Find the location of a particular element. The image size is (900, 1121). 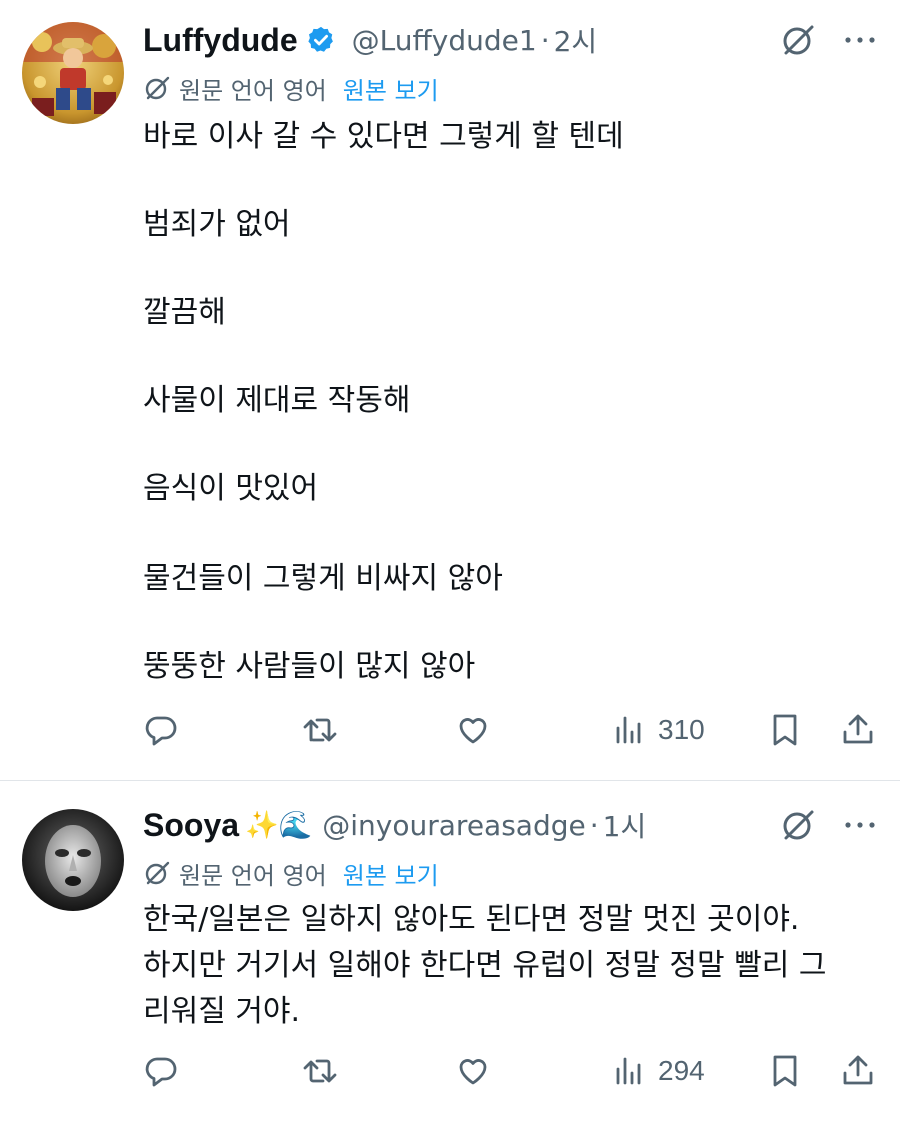

name-emoji: ✨🌊 is located at coordinates (279, 825).